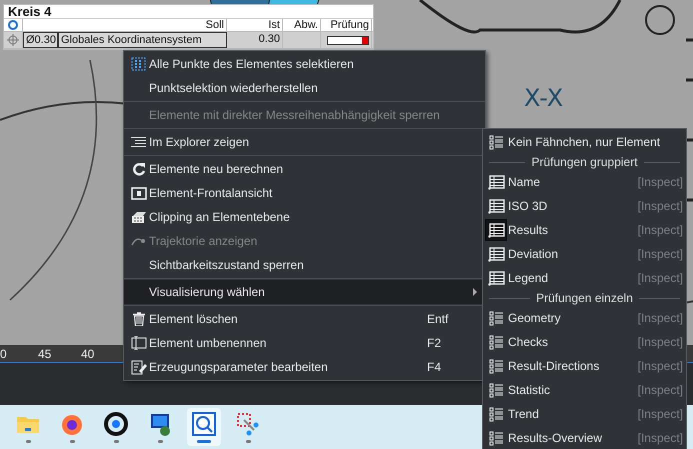  I want to click on menu-item: Geometry [Inspect], so click(584, 318).